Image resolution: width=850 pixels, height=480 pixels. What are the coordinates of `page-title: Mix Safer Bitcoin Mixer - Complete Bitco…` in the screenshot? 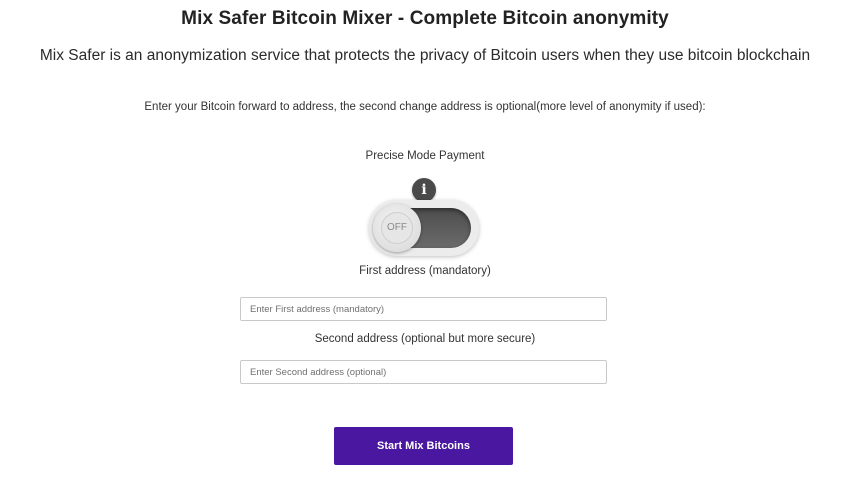 It's located at (425, 18).